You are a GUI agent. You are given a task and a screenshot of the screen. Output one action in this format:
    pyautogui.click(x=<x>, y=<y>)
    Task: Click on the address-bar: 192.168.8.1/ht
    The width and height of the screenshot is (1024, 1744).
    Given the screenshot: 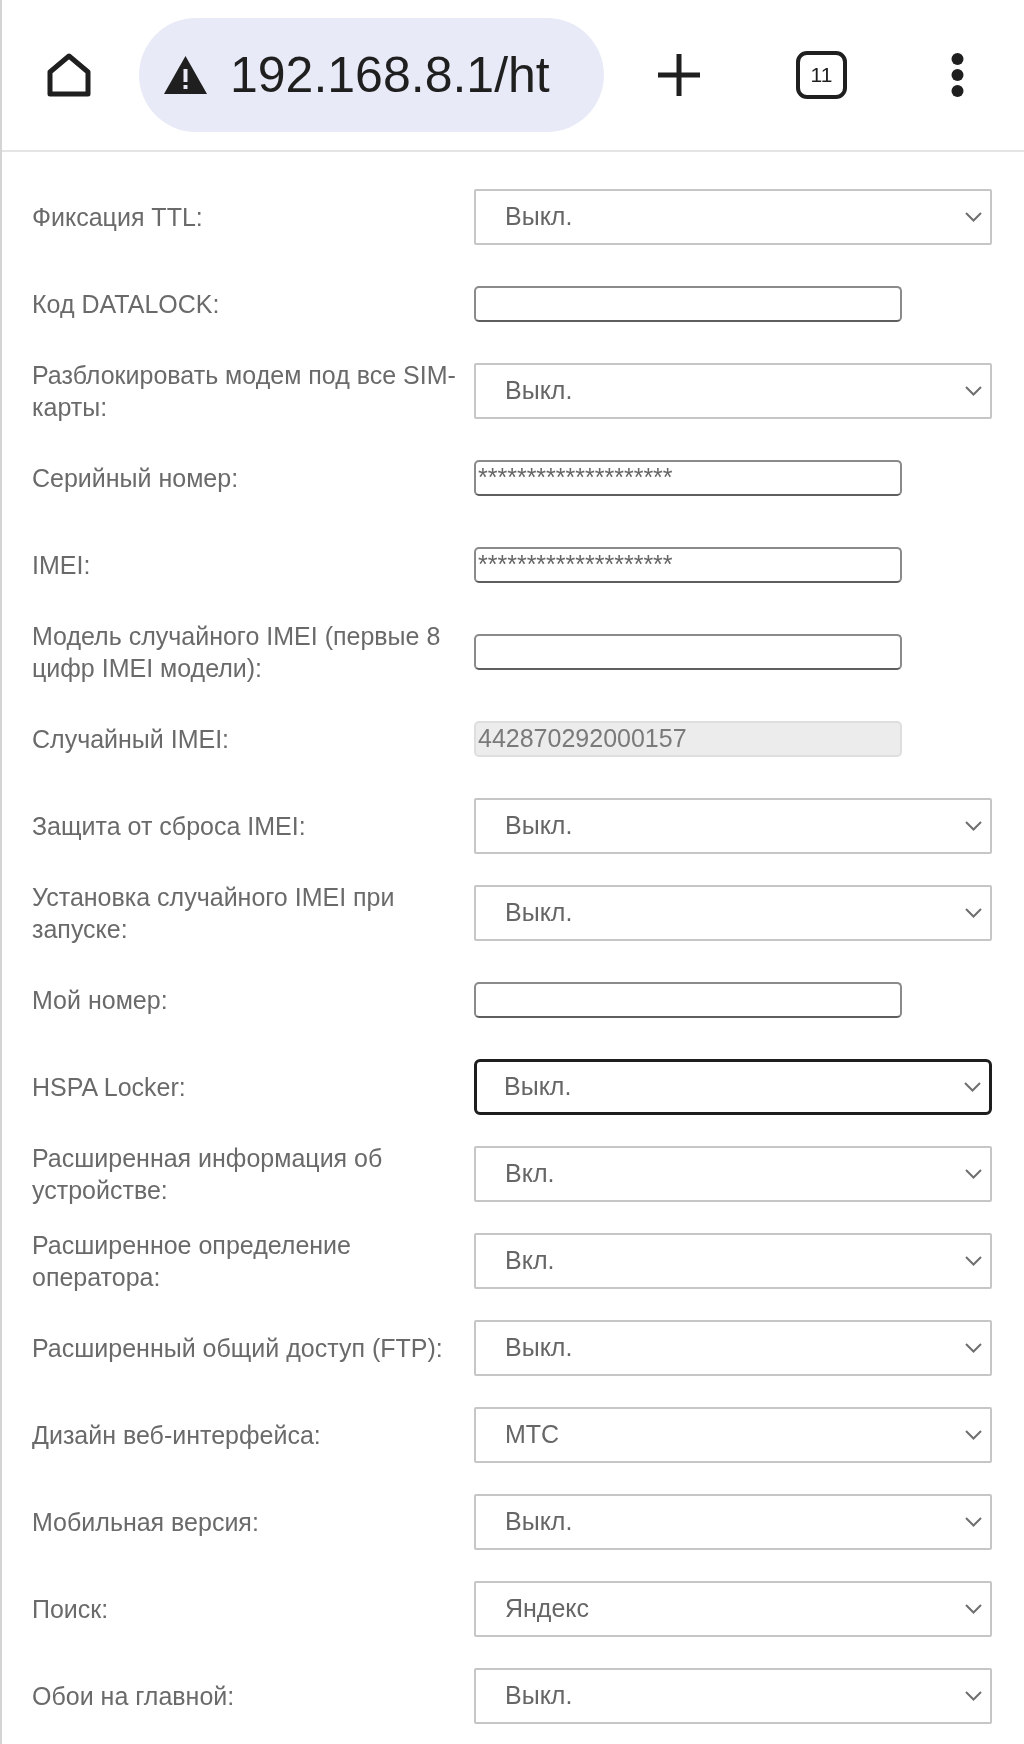 What is the action you would take?
    pyautogui.click(x=371, y=75)
    